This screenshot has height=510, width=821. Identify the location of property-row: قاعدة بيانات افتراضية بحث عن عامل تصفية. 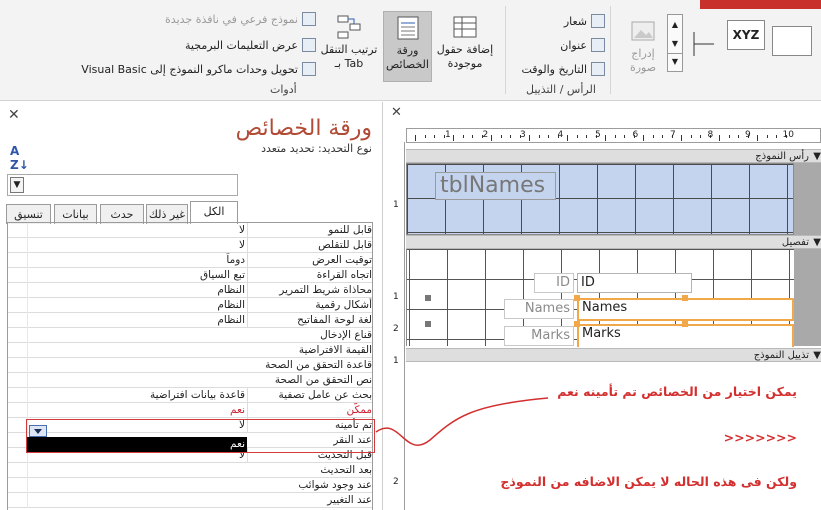
(190, 395).